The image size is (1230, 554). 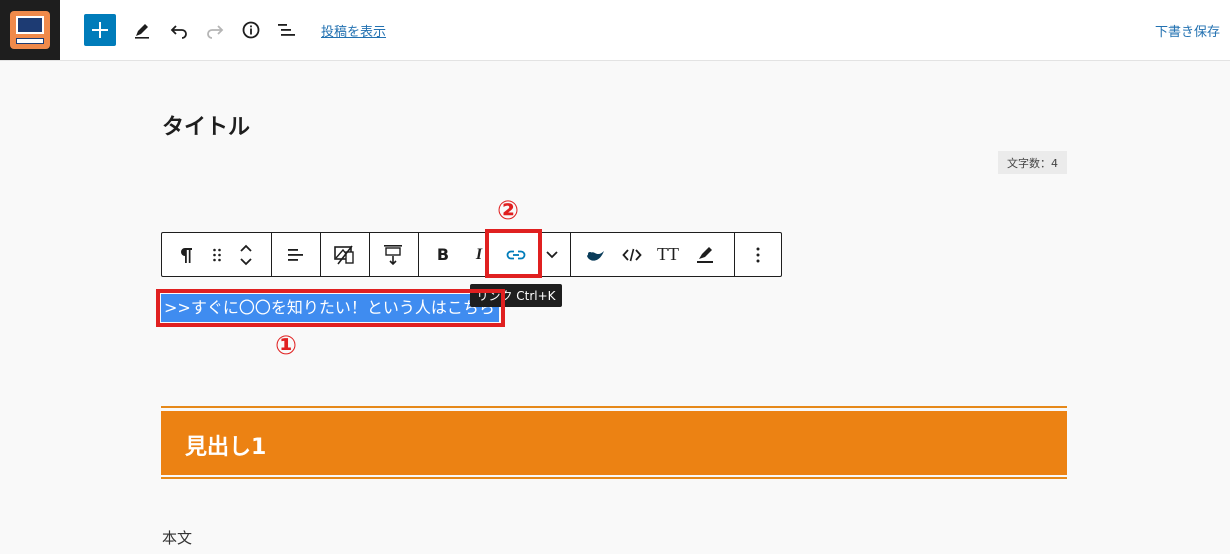 I want to click on align-button, so click(x=295, y=254).